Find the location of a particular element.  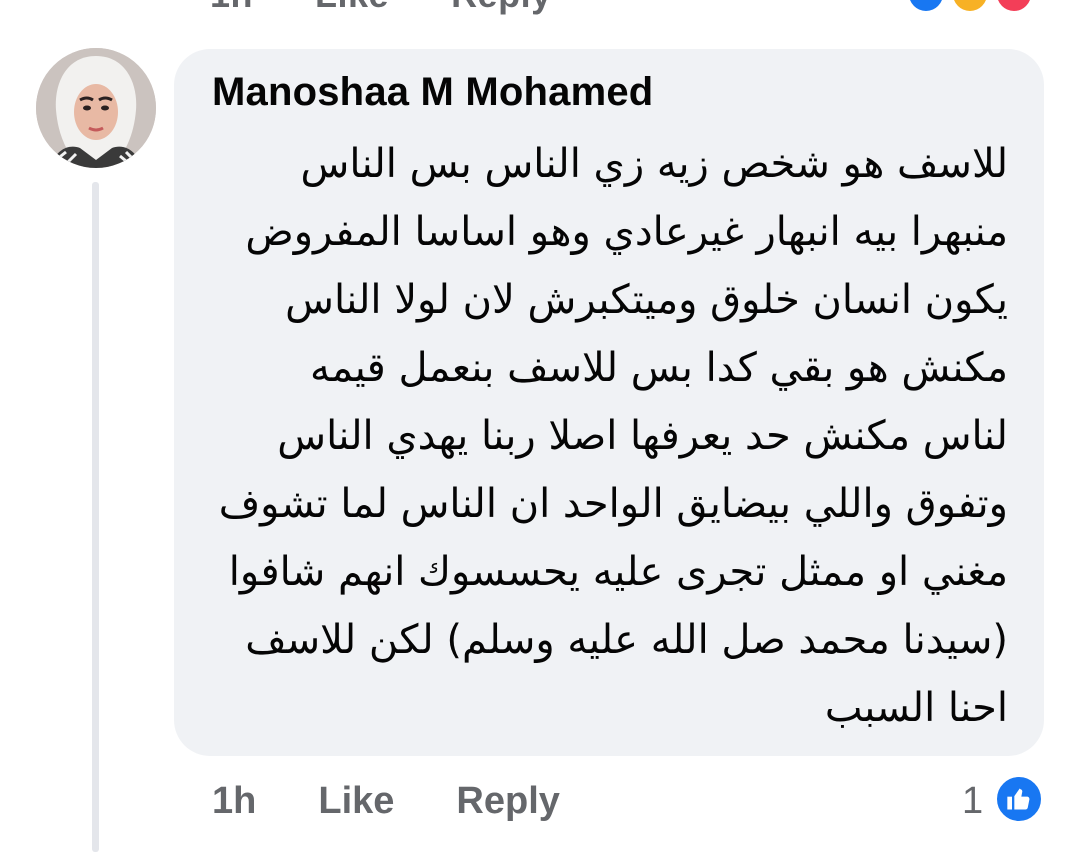

comment-author-name: Manoshaa M Mohamed is located at coordinates (432, 92).